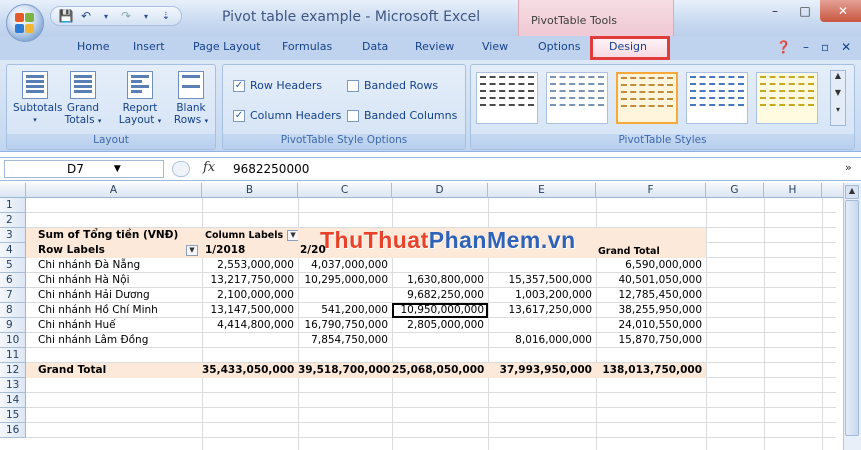  What do you see at coordinates (806, 47) in the screenshot?
I see `minimize-doc-icon: –` at bounding box center [806, 47].